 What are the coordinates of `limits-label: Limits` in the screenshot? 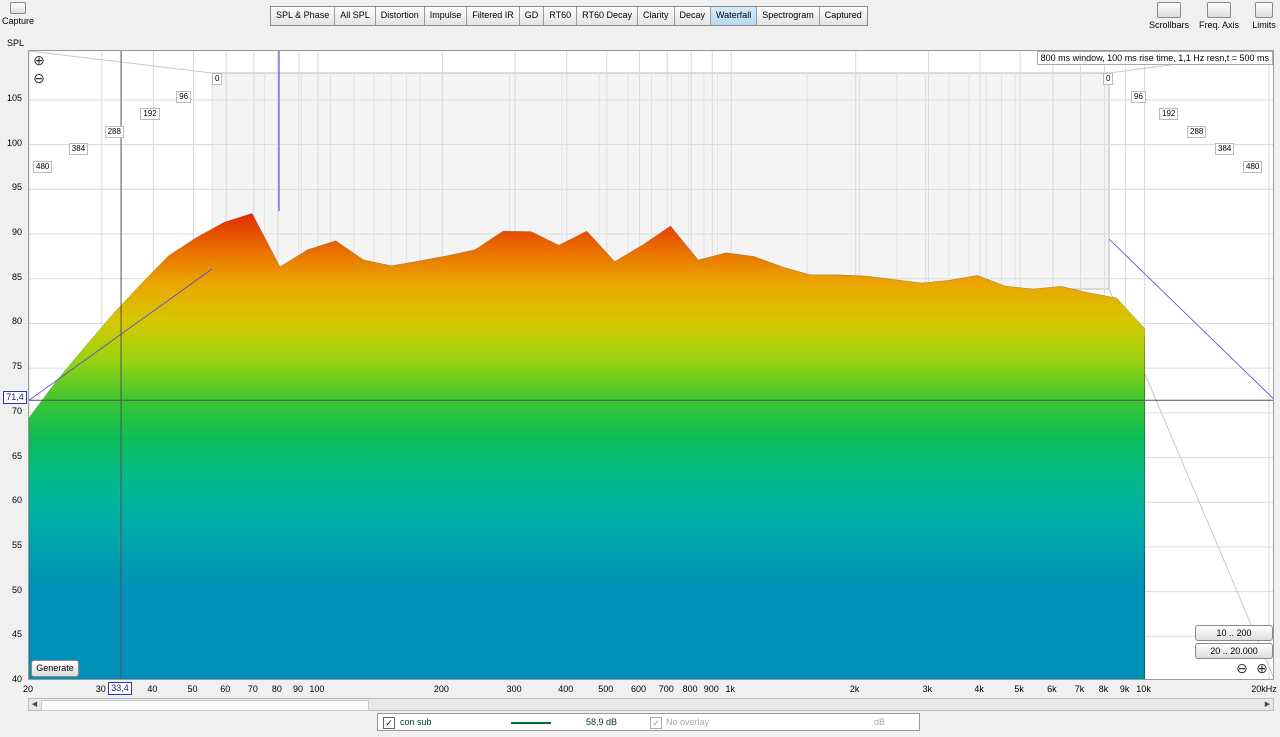 It's located at (1264, 25).